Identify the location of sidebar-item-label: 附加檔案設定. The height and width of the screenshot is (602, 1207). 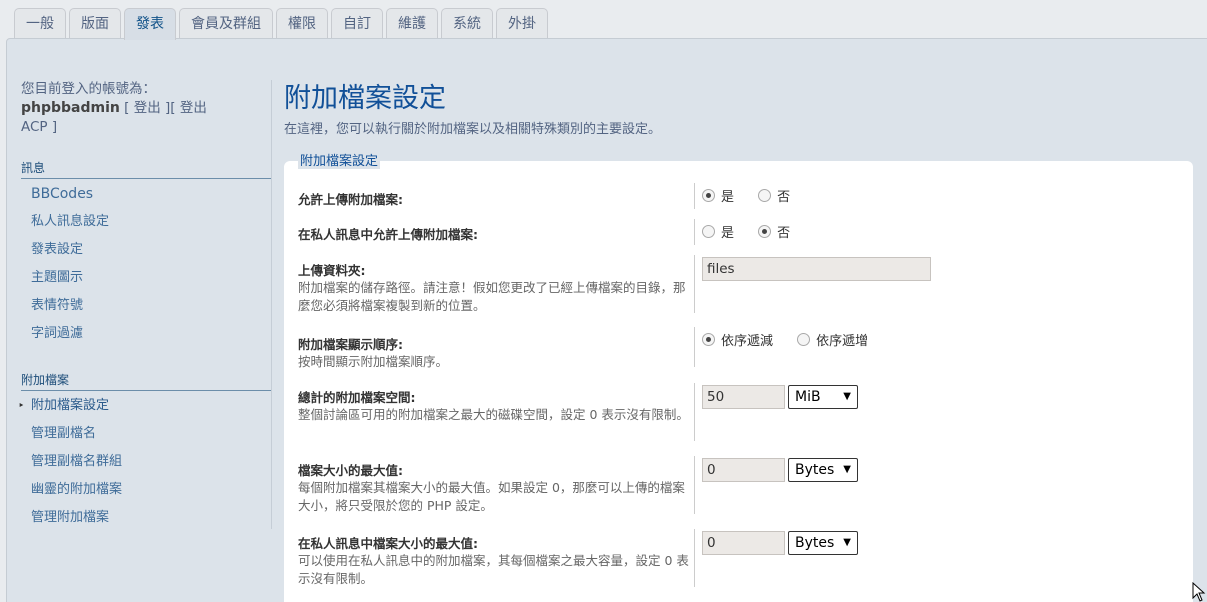
(70, 405).